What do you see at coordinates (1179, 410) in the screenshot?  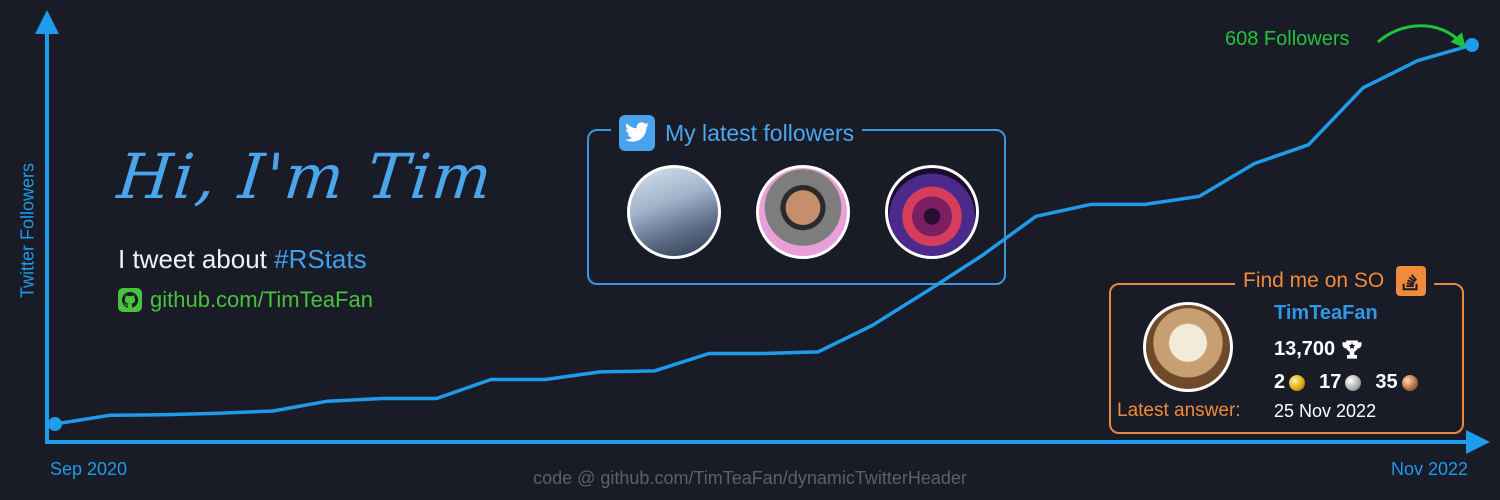 I see `latest-answer-label: Latest answer:` at bounding box center [1179, 410].